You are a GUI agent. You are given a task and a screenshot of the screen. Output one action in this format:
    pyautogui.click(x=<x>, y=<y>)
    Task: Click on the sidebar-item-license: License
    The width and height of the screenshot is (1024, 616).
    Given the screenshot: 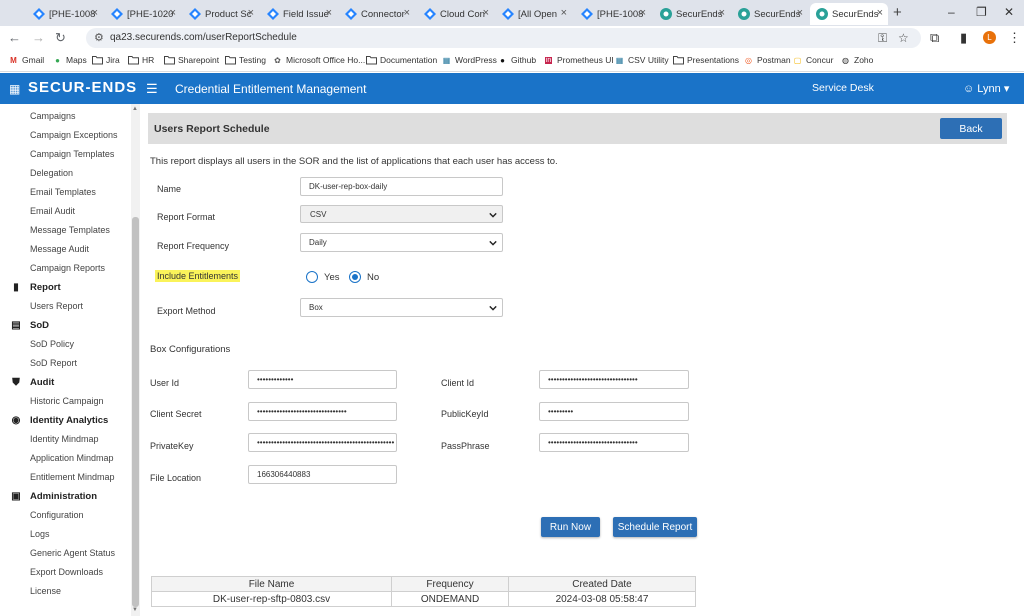 What is the action you would take?
    pyautogui.click(x=45, y=591)
    